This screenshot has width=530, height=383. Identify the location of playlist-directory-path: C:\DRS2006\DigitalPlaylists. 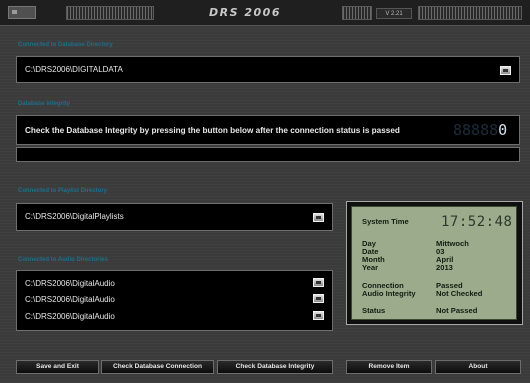
(74, 216).